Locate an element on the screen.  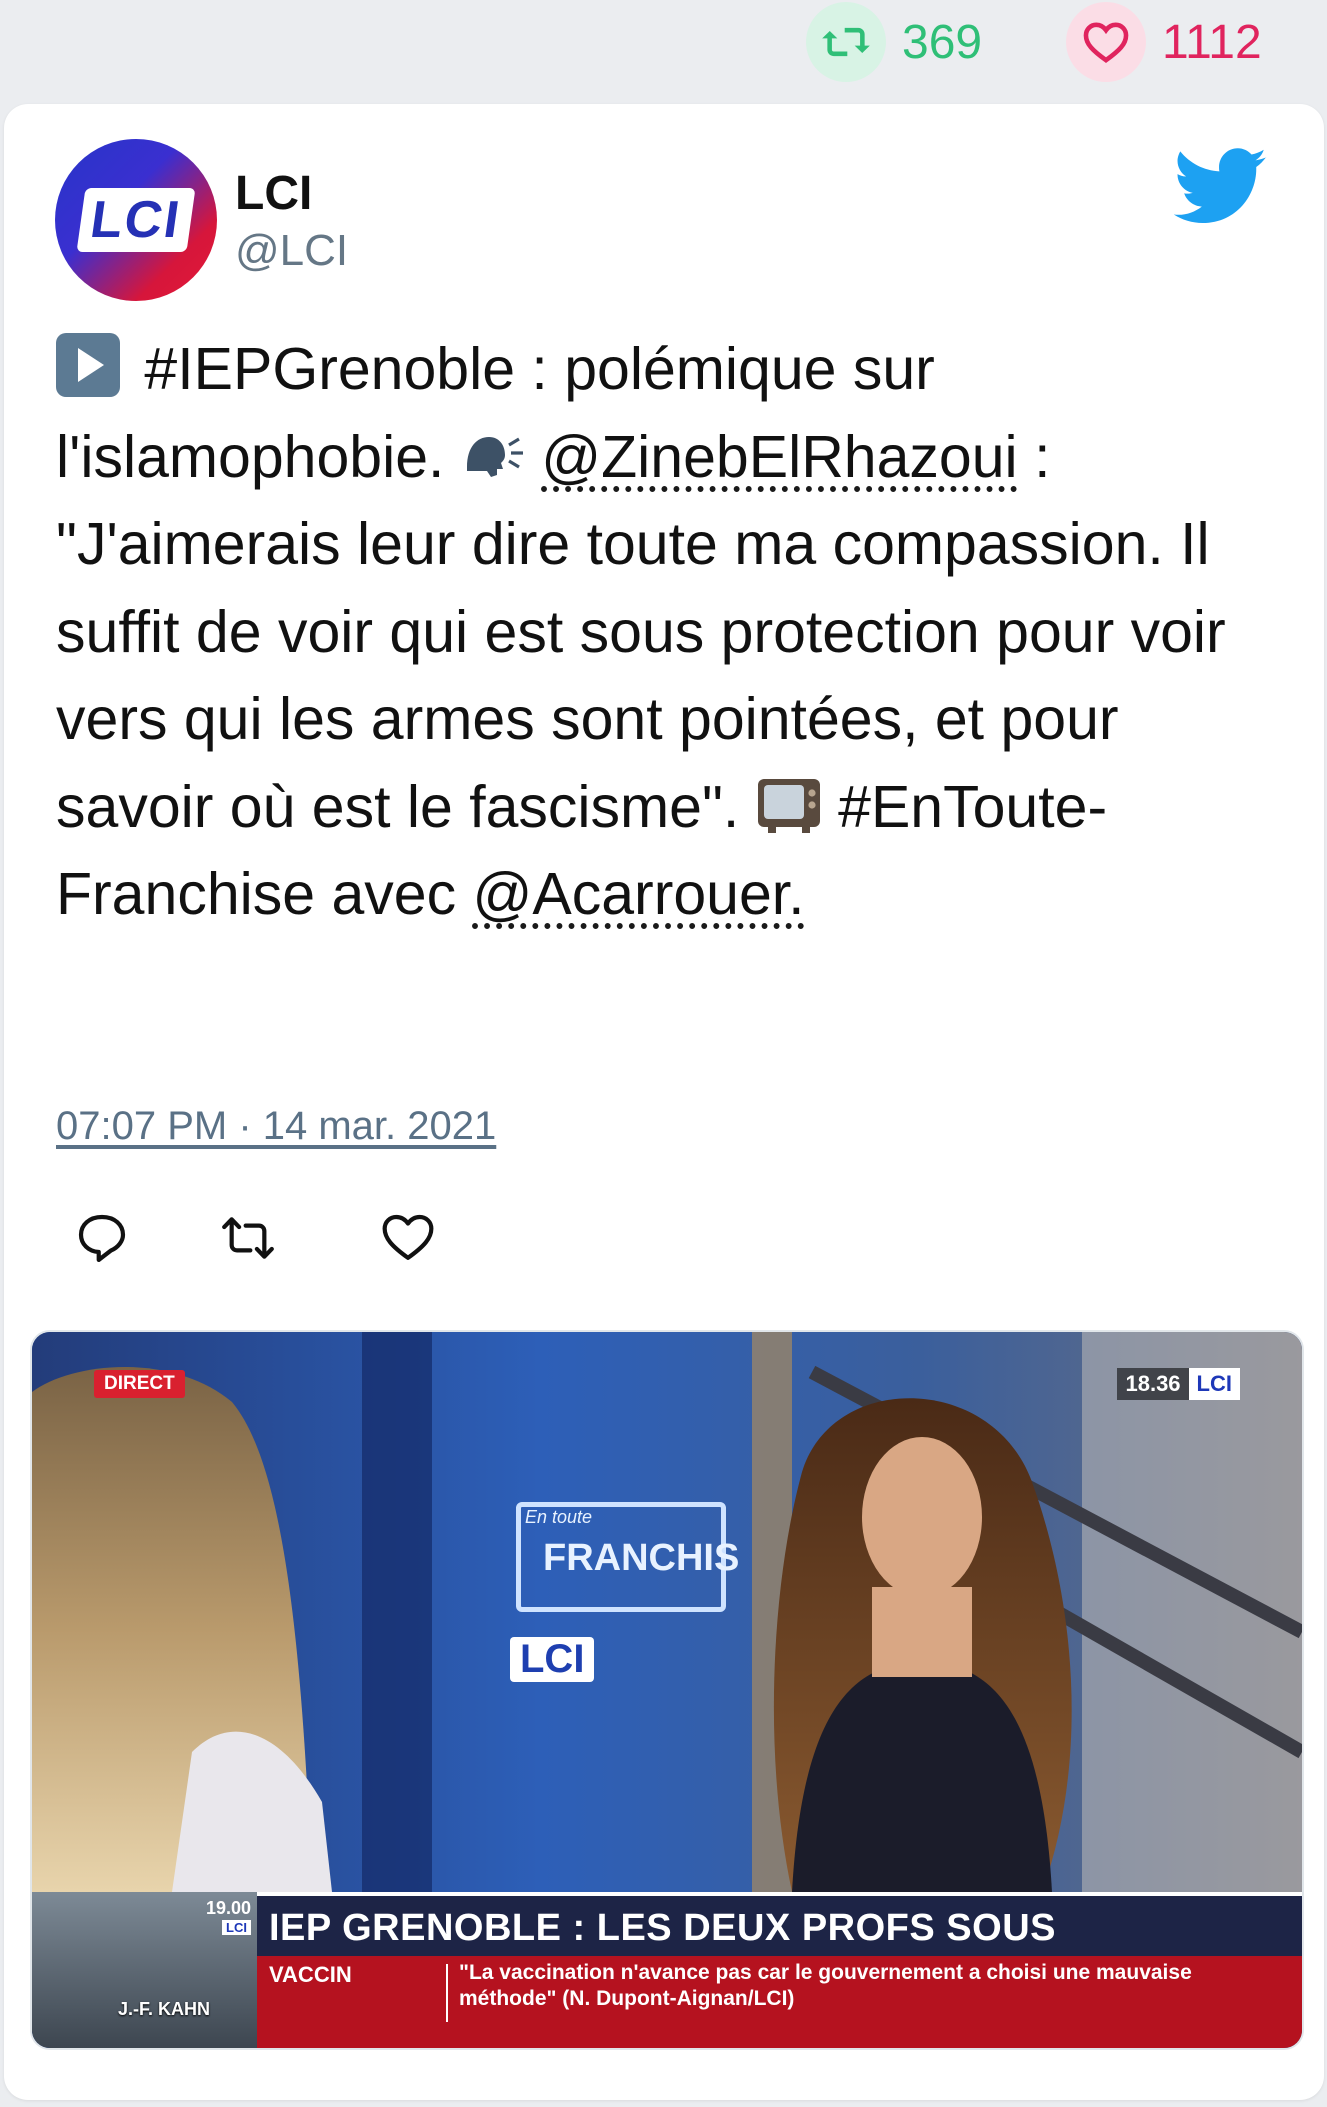
retweet-icon is located at coordinates (846, 42).